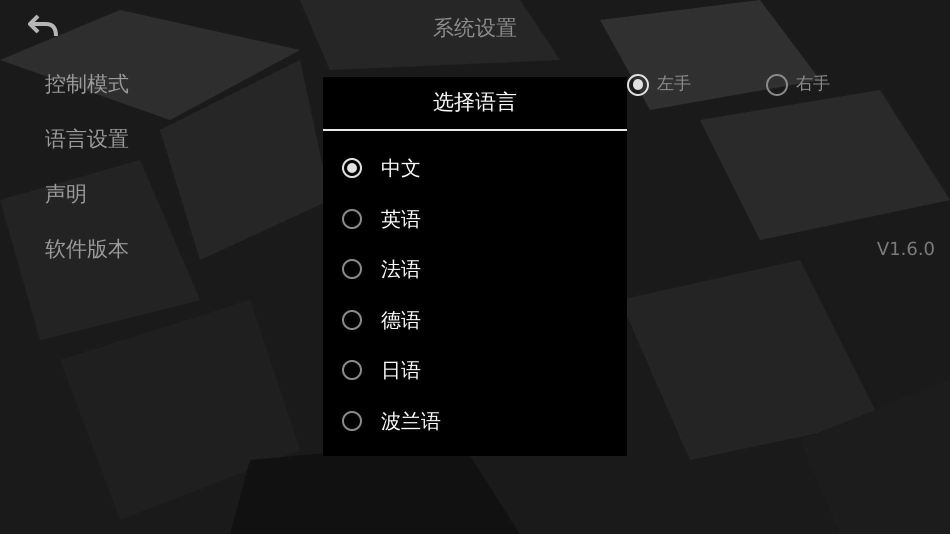  I want to click on page-title: 系统设置, so click(475, 28).